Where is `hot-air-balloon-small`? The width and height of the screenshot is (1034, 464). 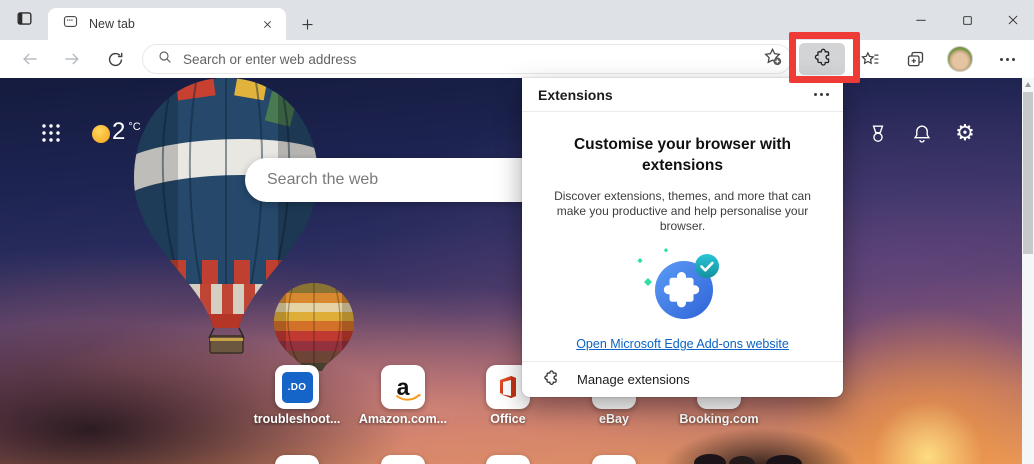
hot-air-balloon-small is located at coordinates (314, 330).